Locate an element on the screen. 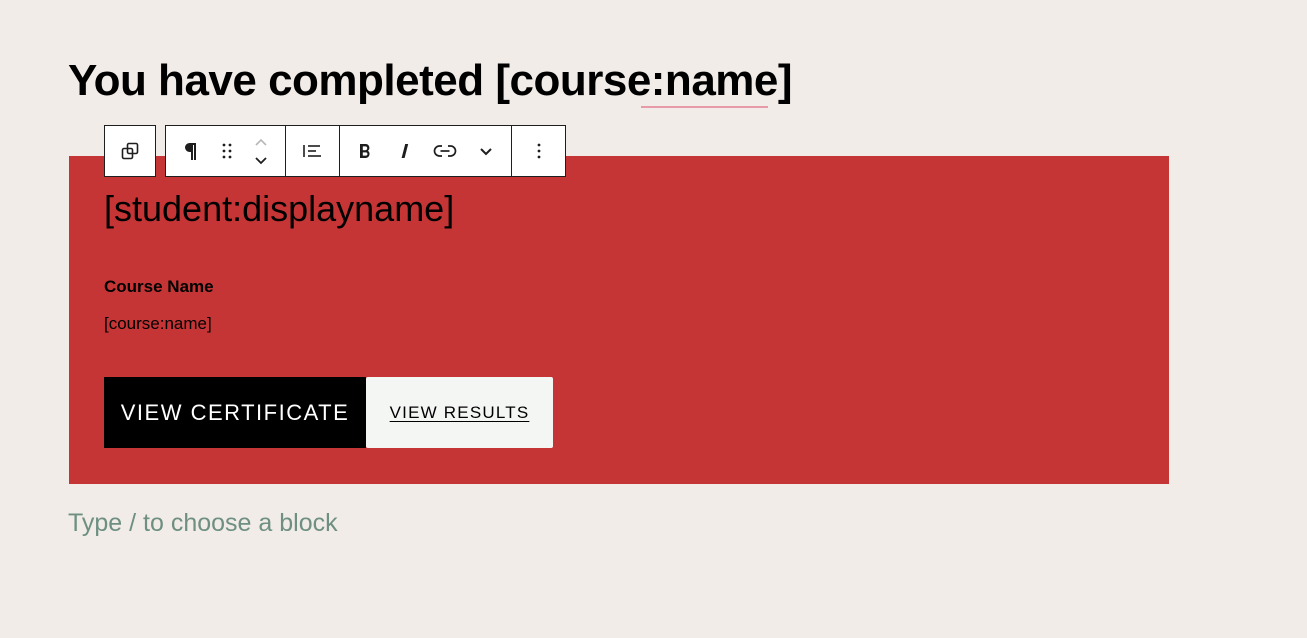  options-button is located at coordinates (539, 151).